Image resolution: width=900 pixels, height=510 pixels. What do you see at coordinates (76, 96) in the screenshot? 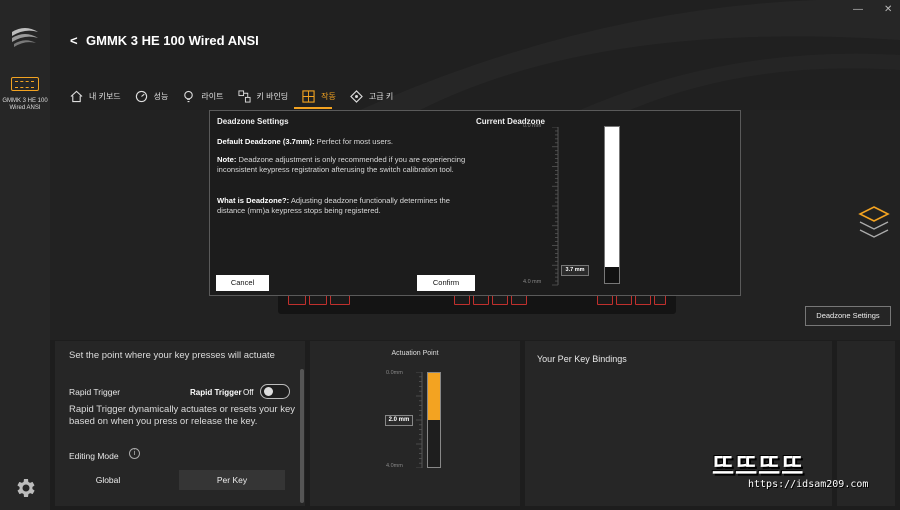
I see `home-icon` at bounding box center [76, 96].